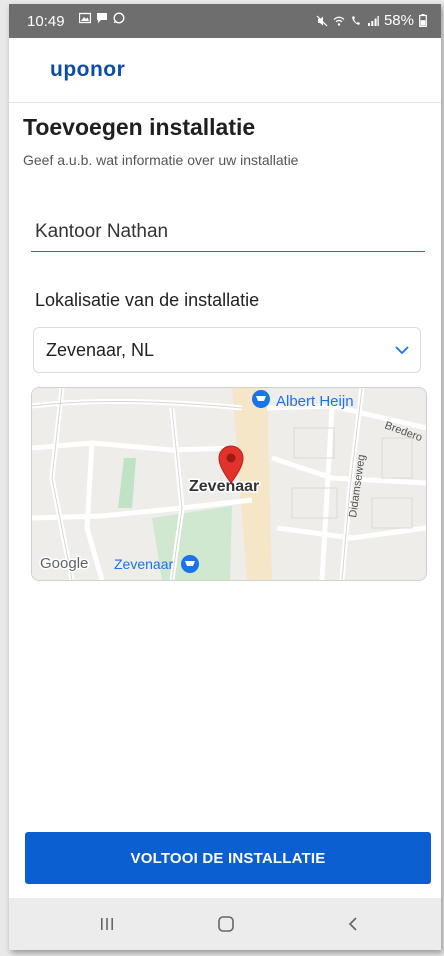  What do you see at coordinates (373, 20) in the screenshot?
I see `signal-icon` at bounding box center [373, 20].